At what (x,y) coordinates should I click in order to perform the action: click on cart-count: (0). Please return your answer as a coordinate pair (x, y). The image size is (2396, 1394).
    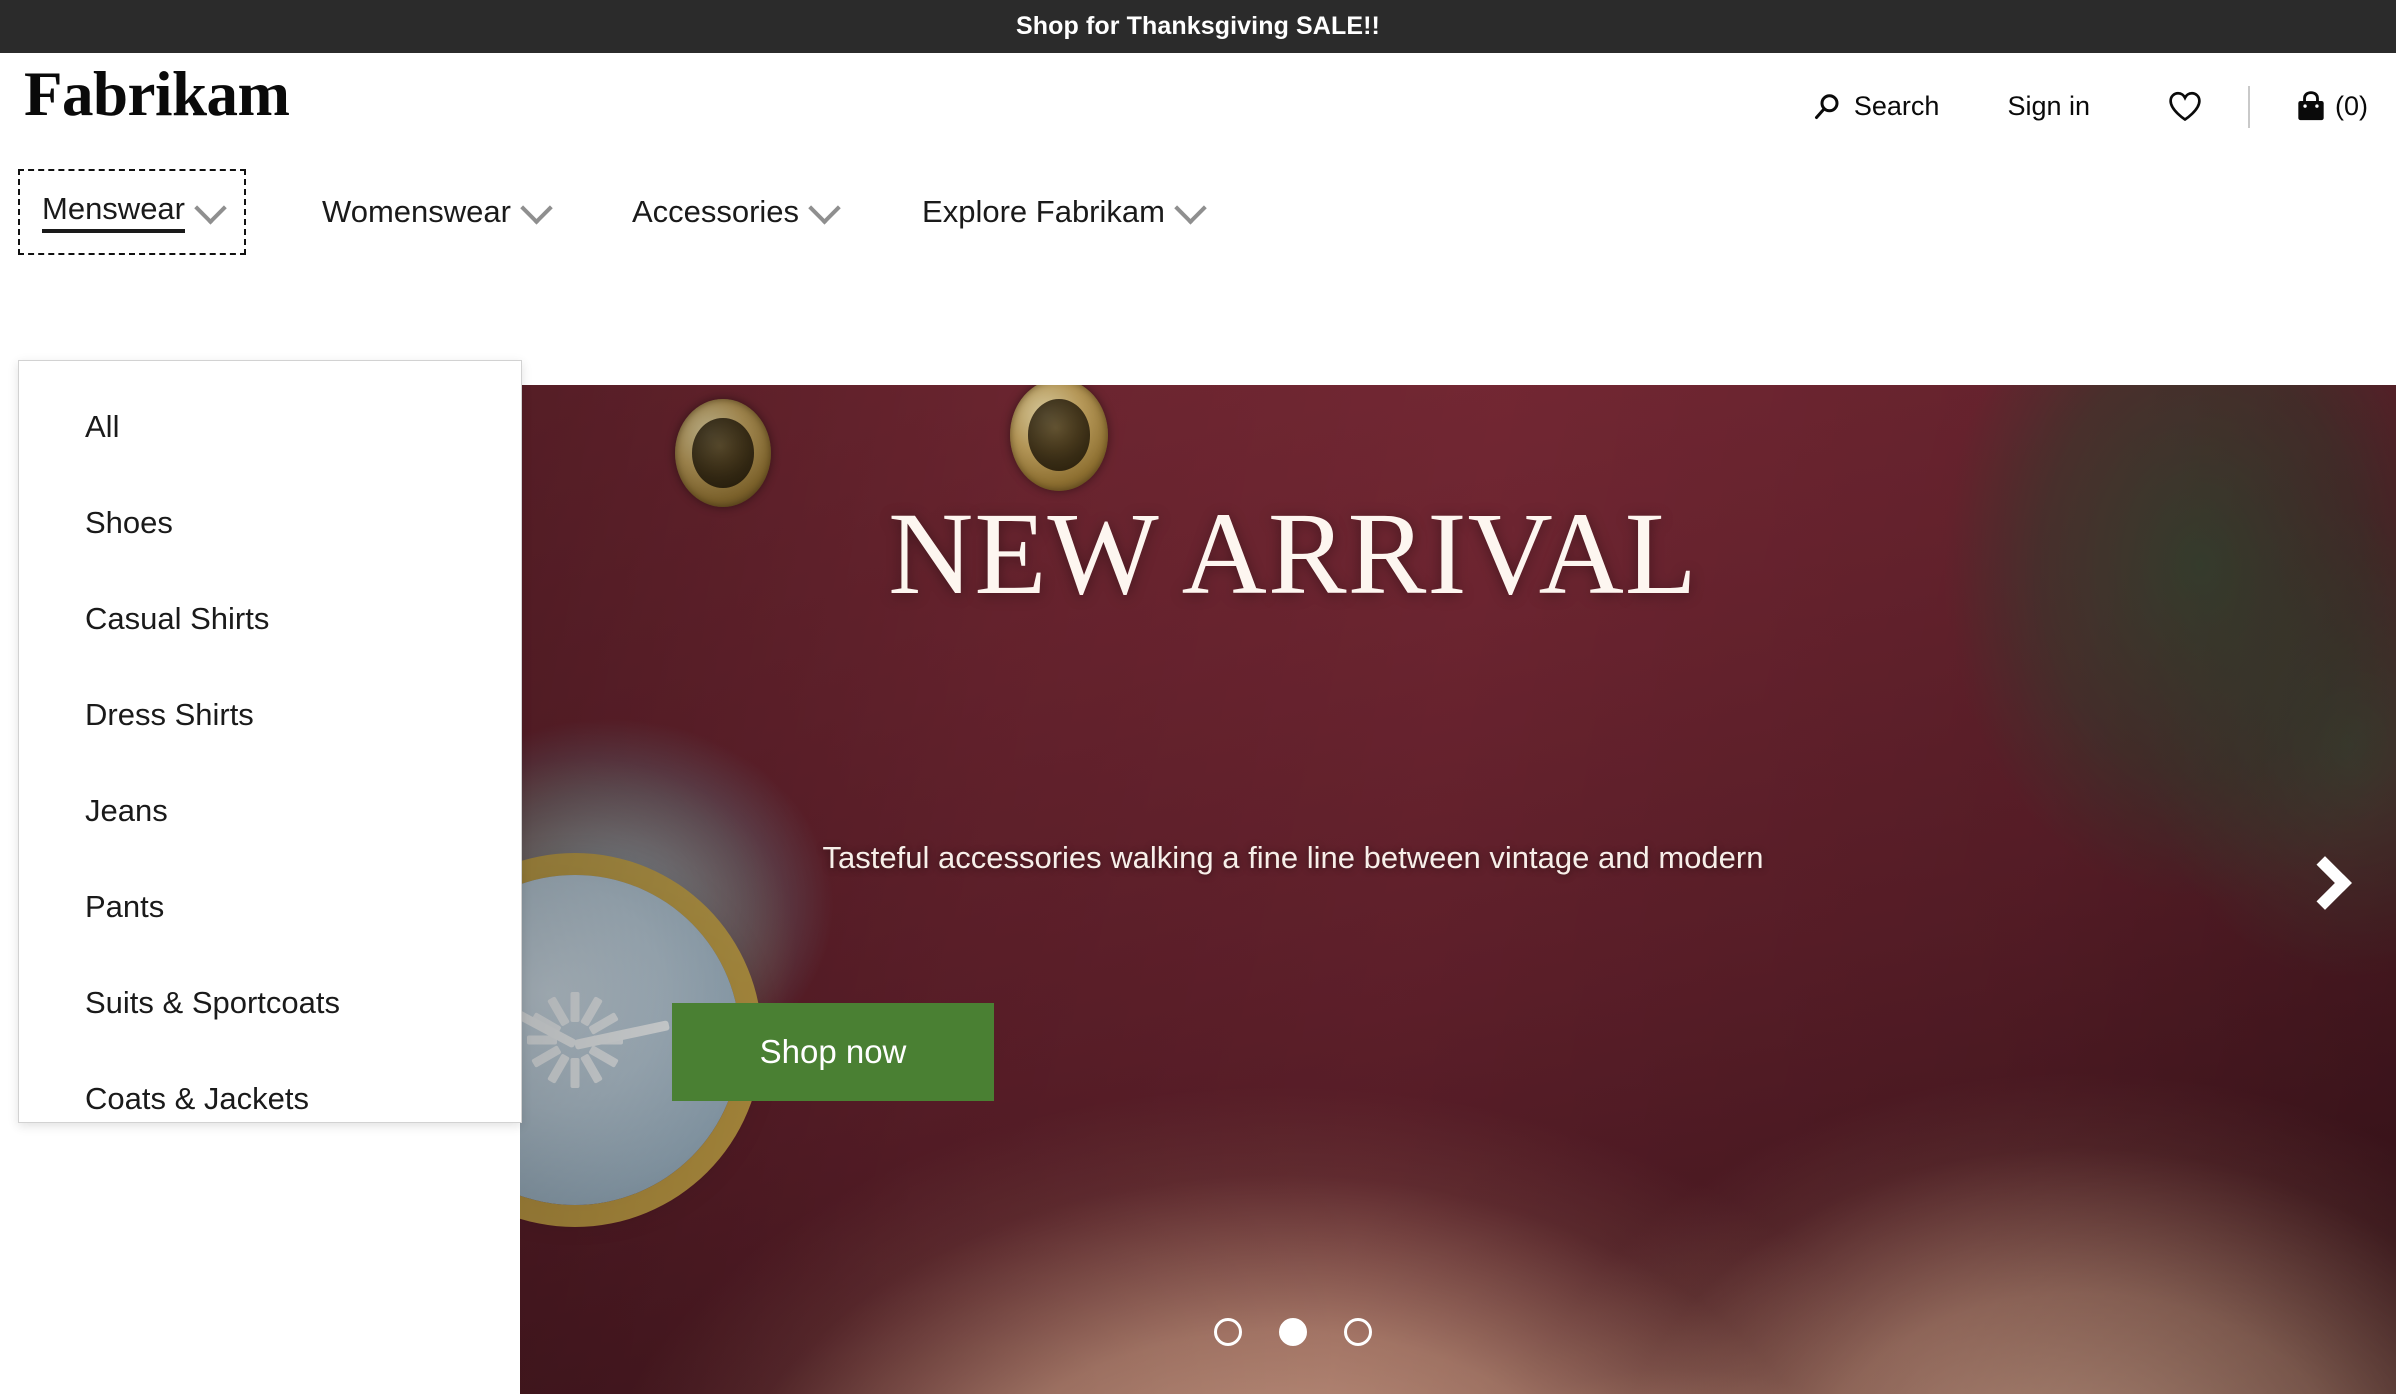
    Looking at the image, I should click on (2351, 106).